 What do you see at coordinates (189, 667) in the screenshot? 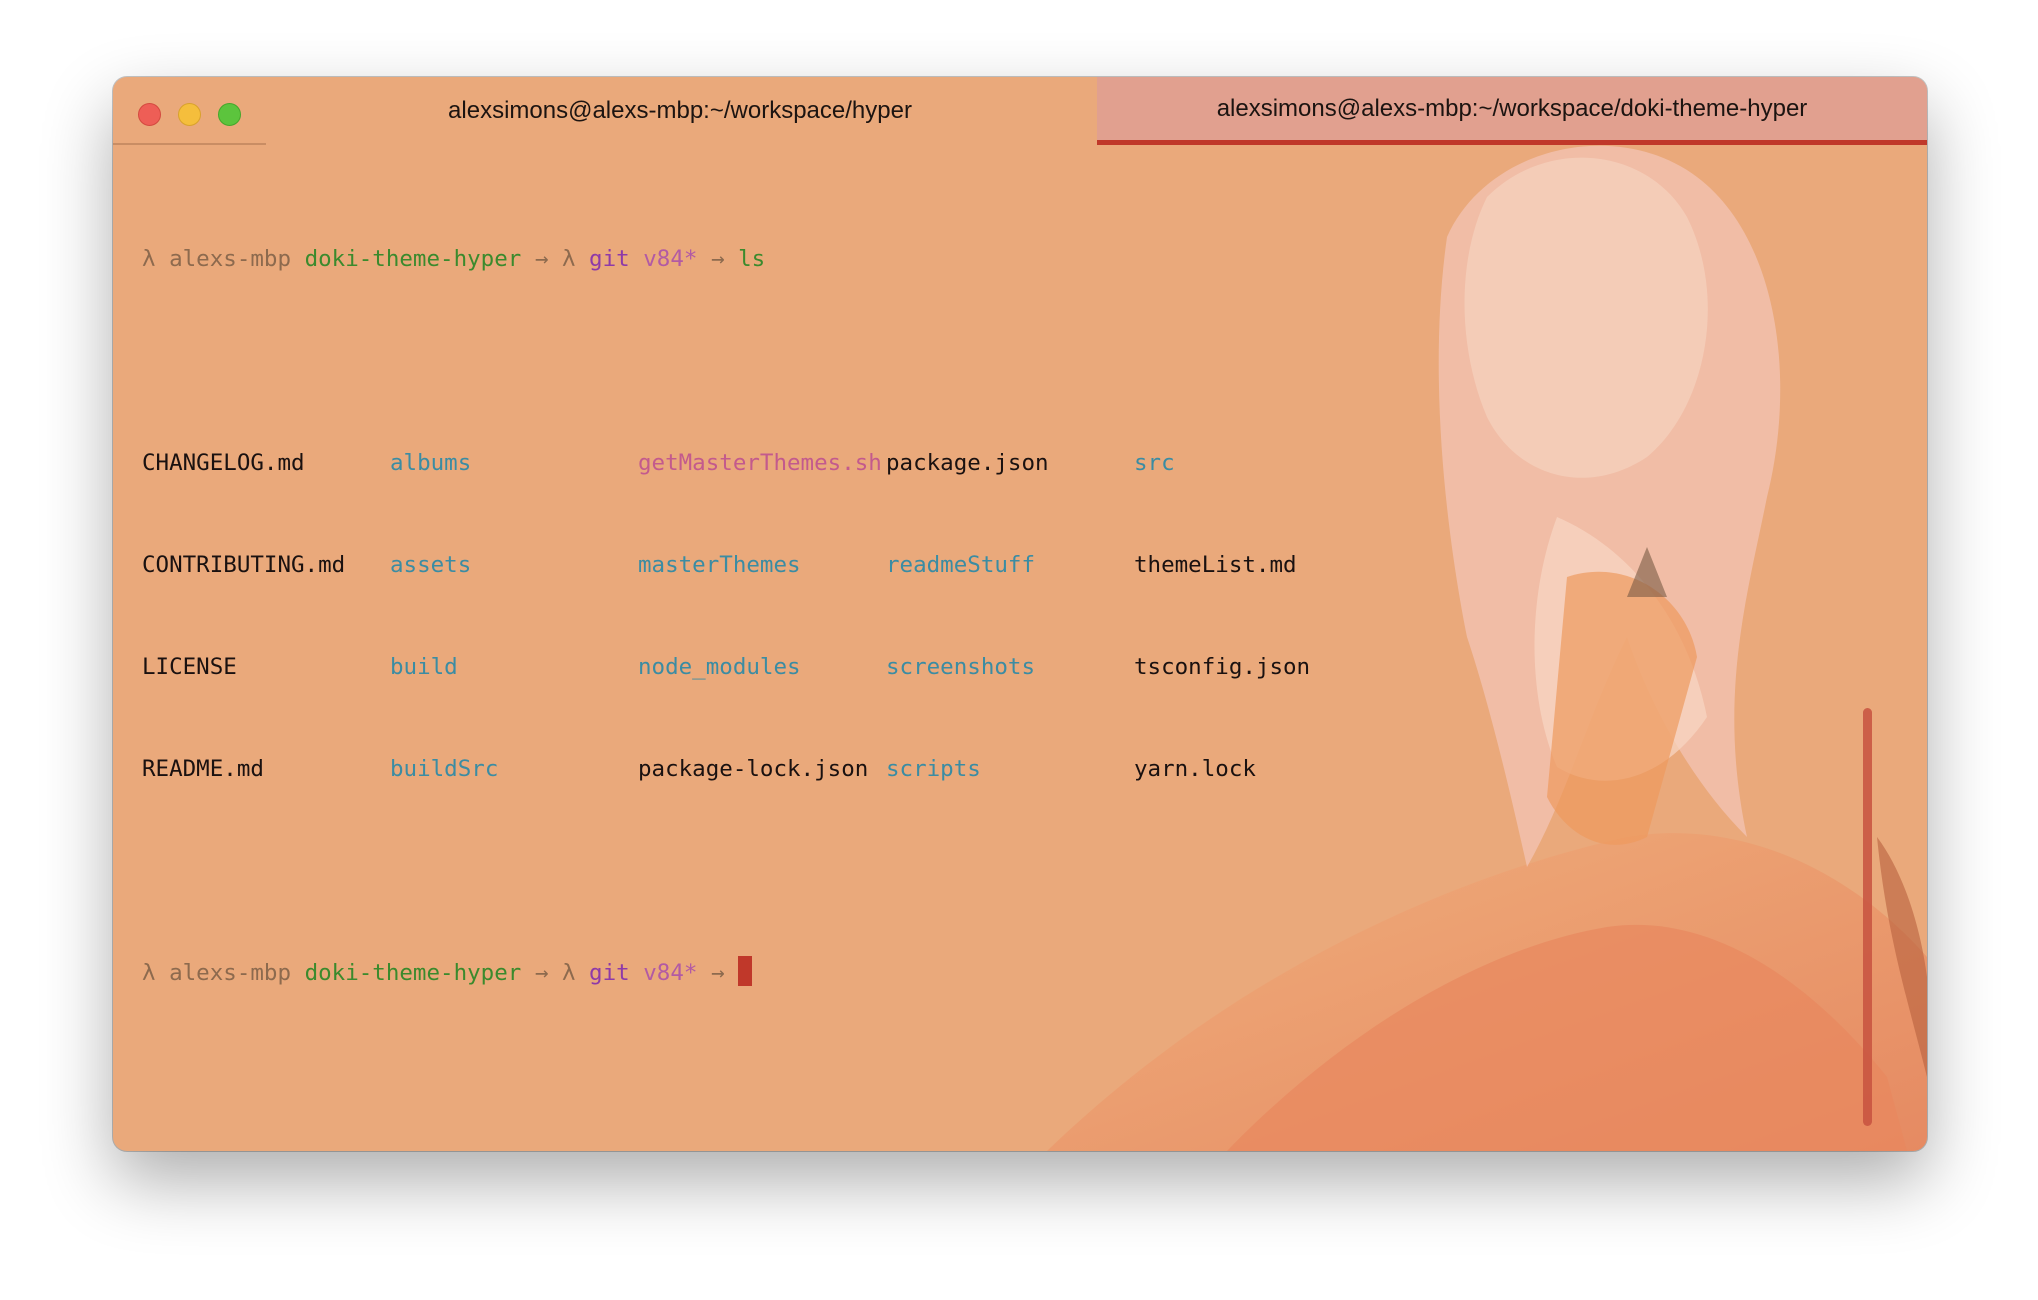
I see `file-entry: LICENSE` at bounding box center [189, 667].